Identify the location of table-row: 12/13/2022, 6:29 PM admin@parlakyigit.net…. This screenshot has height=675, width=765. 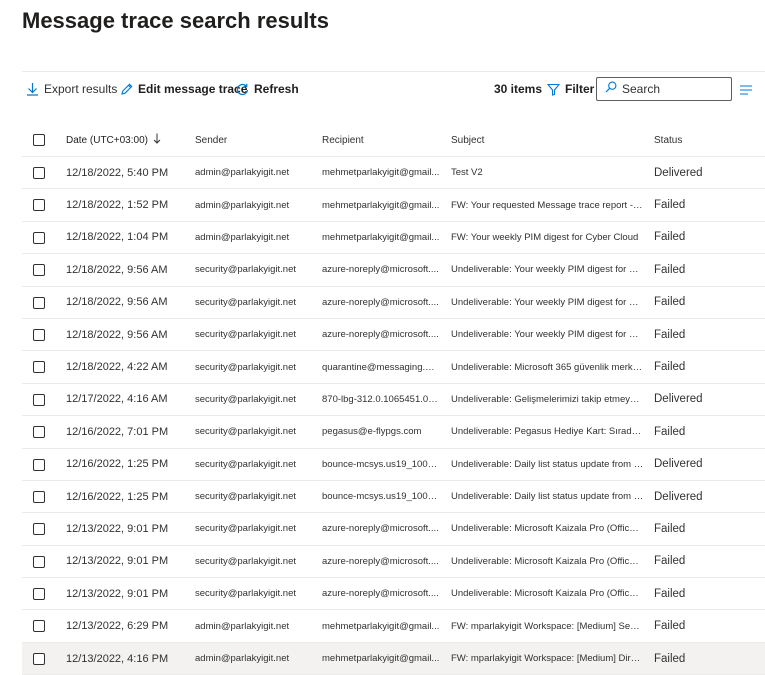
(393, 626).